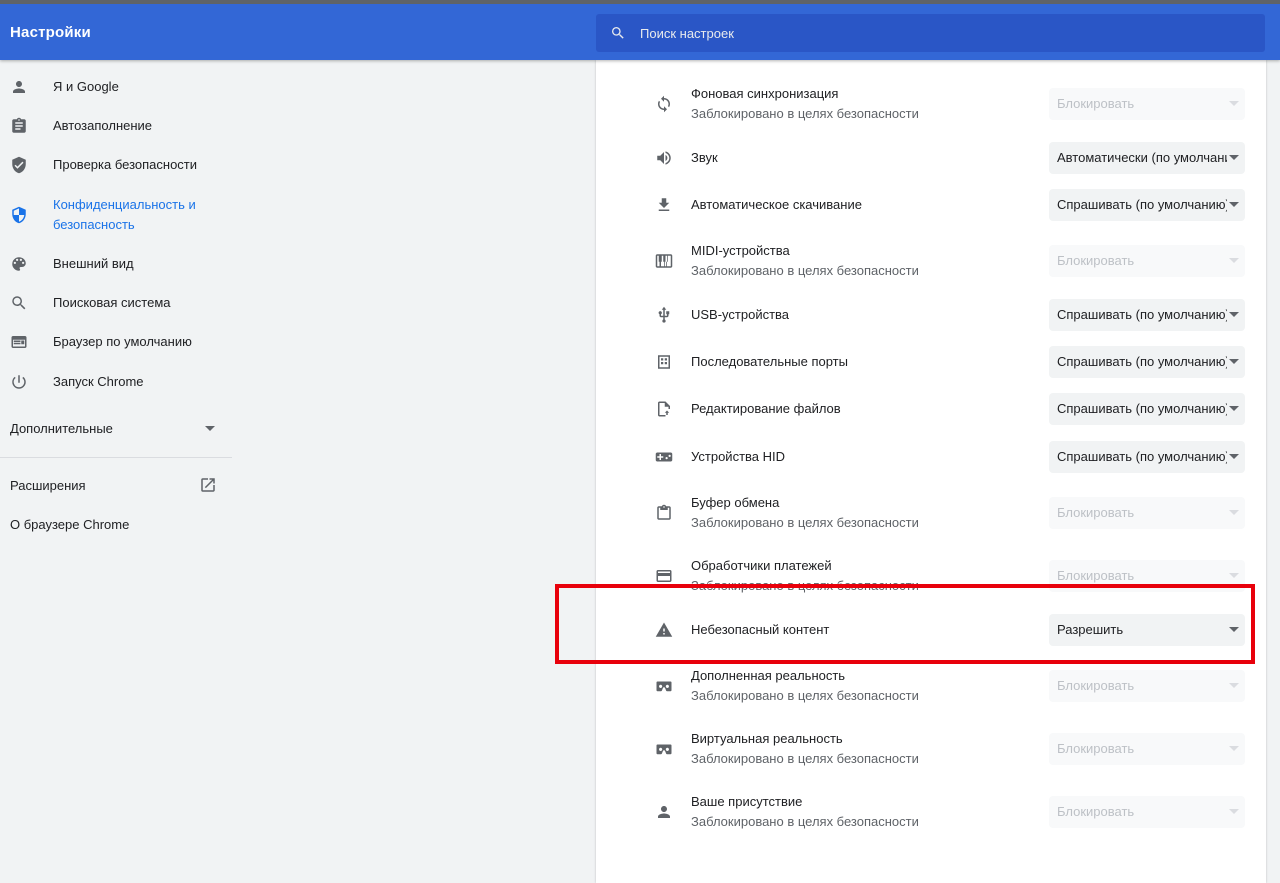 The height and width of the screenshot is (883, 1280). I want to click on file-edit-icon, so click(664, 409).